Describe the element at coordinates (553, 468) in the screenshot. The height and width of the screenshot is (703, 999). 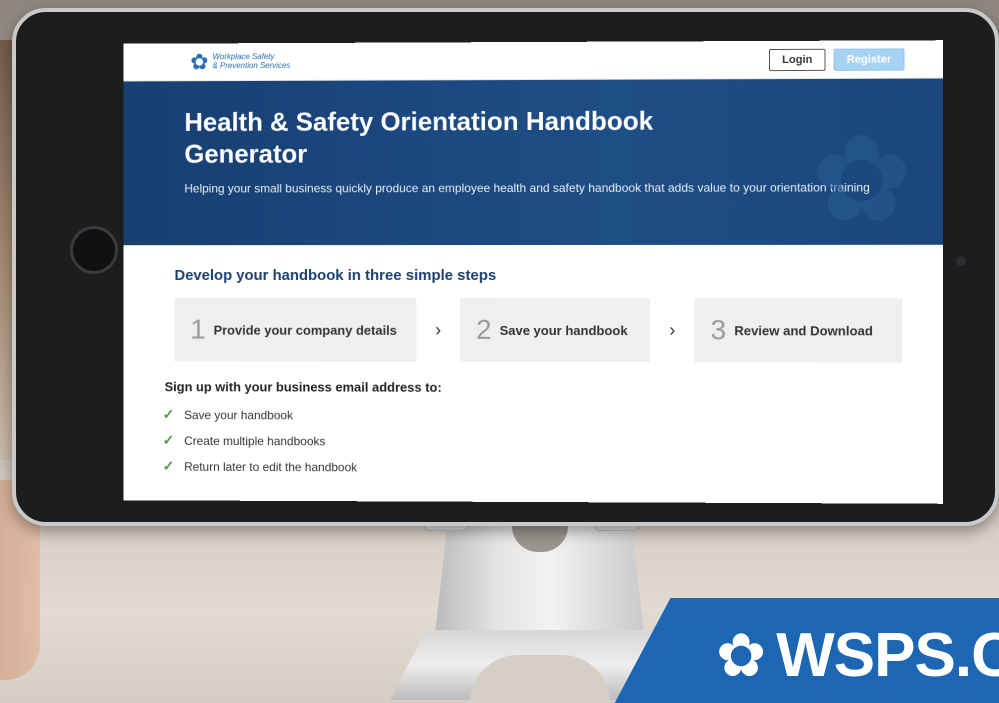
I see `list-item: ✓ Return later to edit the handbook` at that location.